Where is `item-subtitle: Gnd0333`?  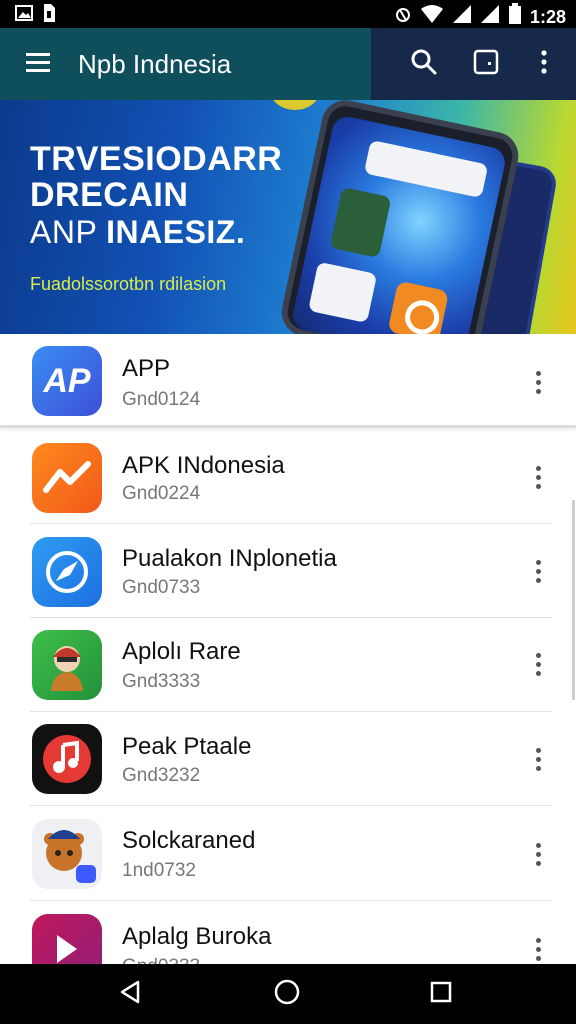
item-subtitle: Gnd0333 is located at coordinates (161, 959).